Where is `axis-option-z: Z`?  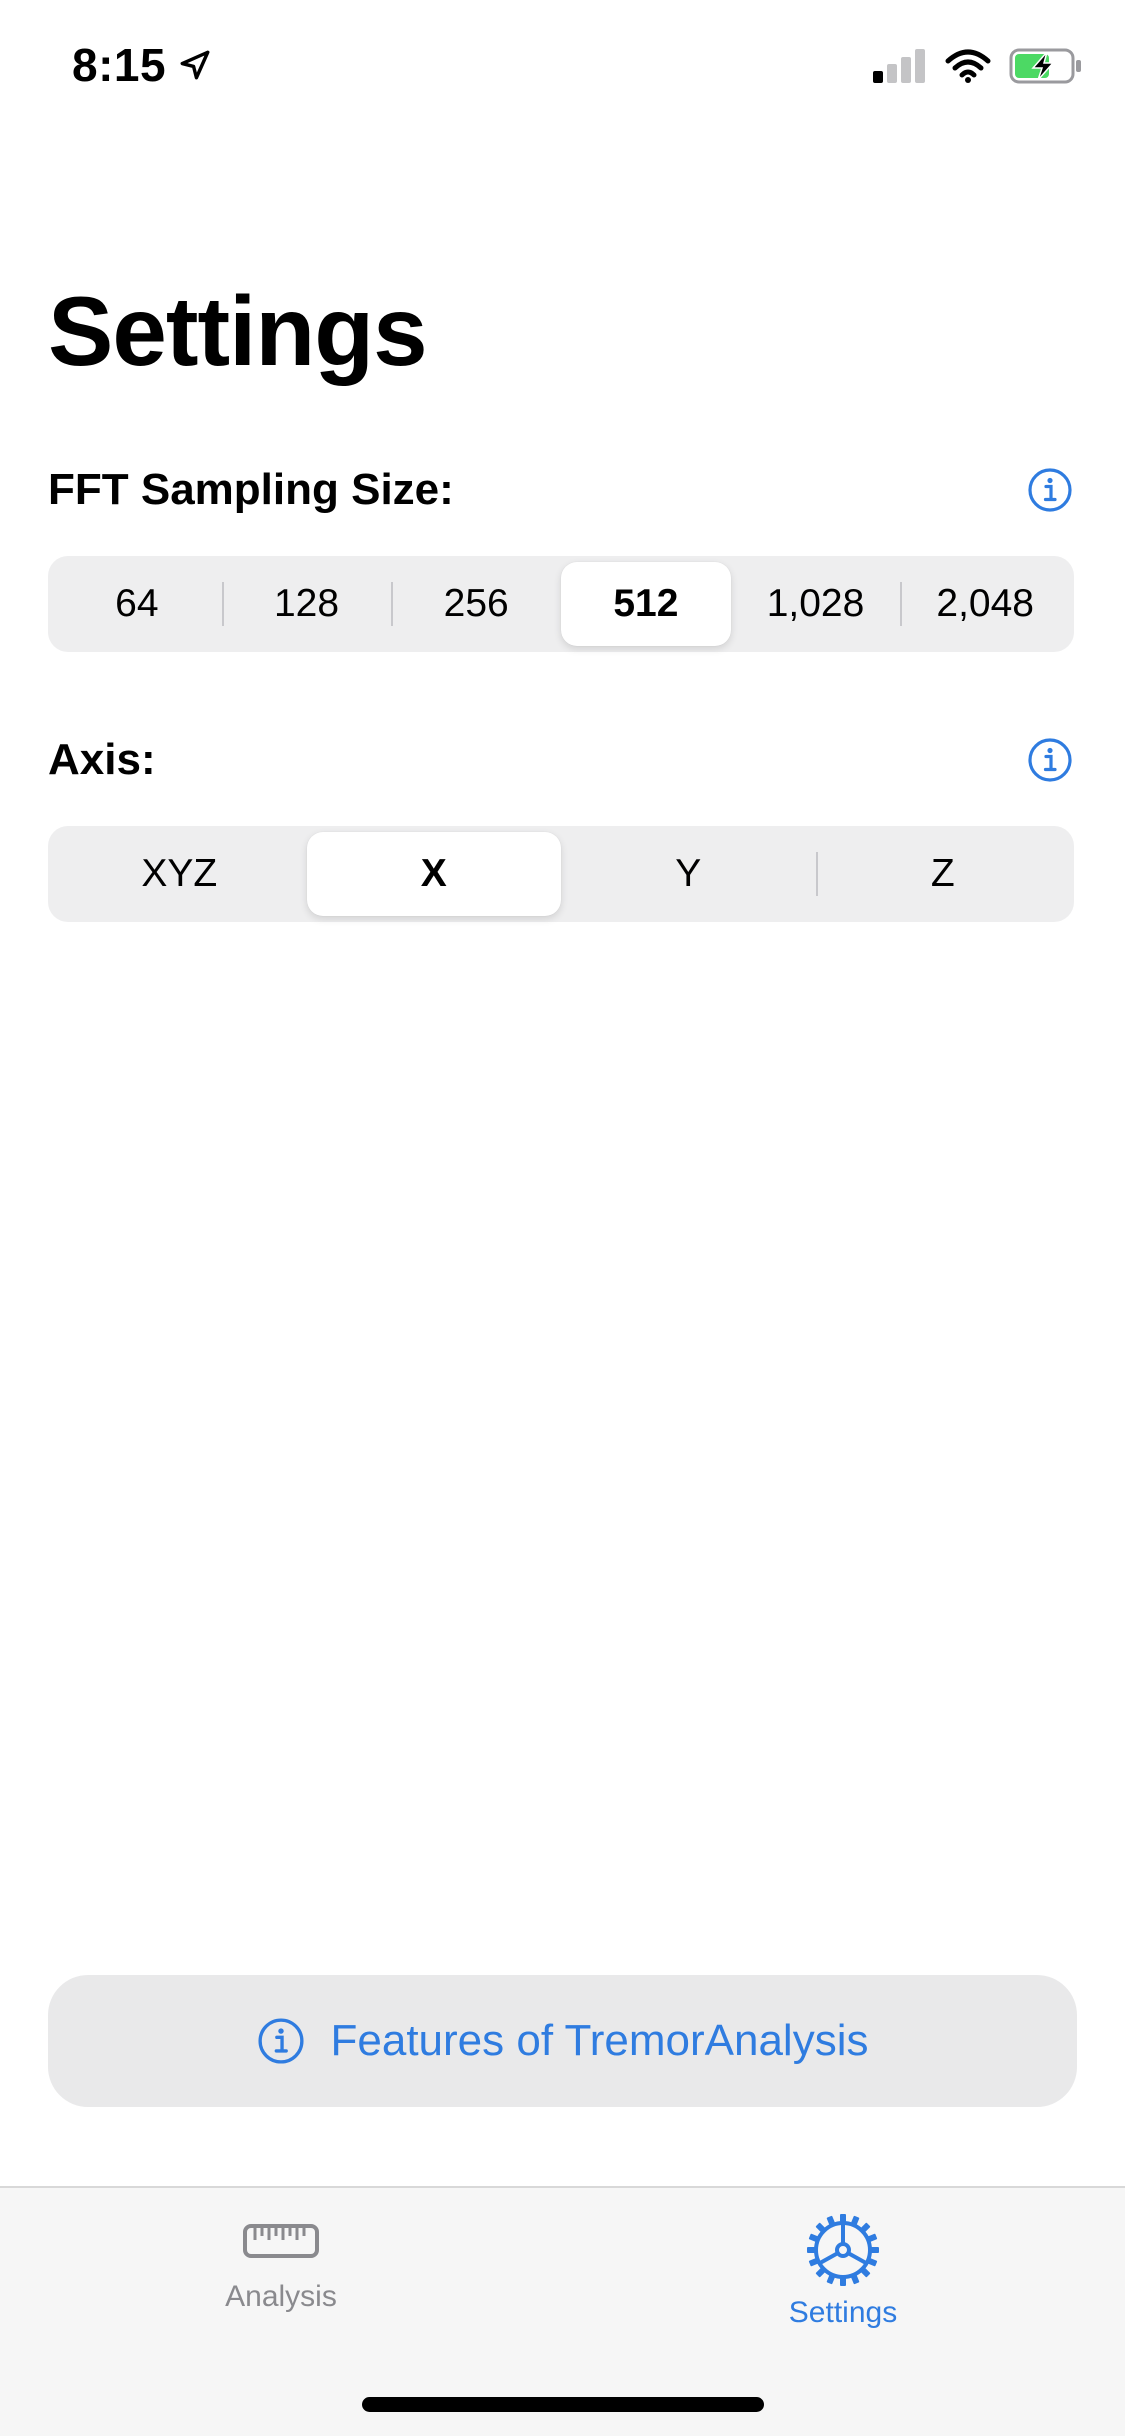
axis-option-z: Z is located at coordinates (943, 874).